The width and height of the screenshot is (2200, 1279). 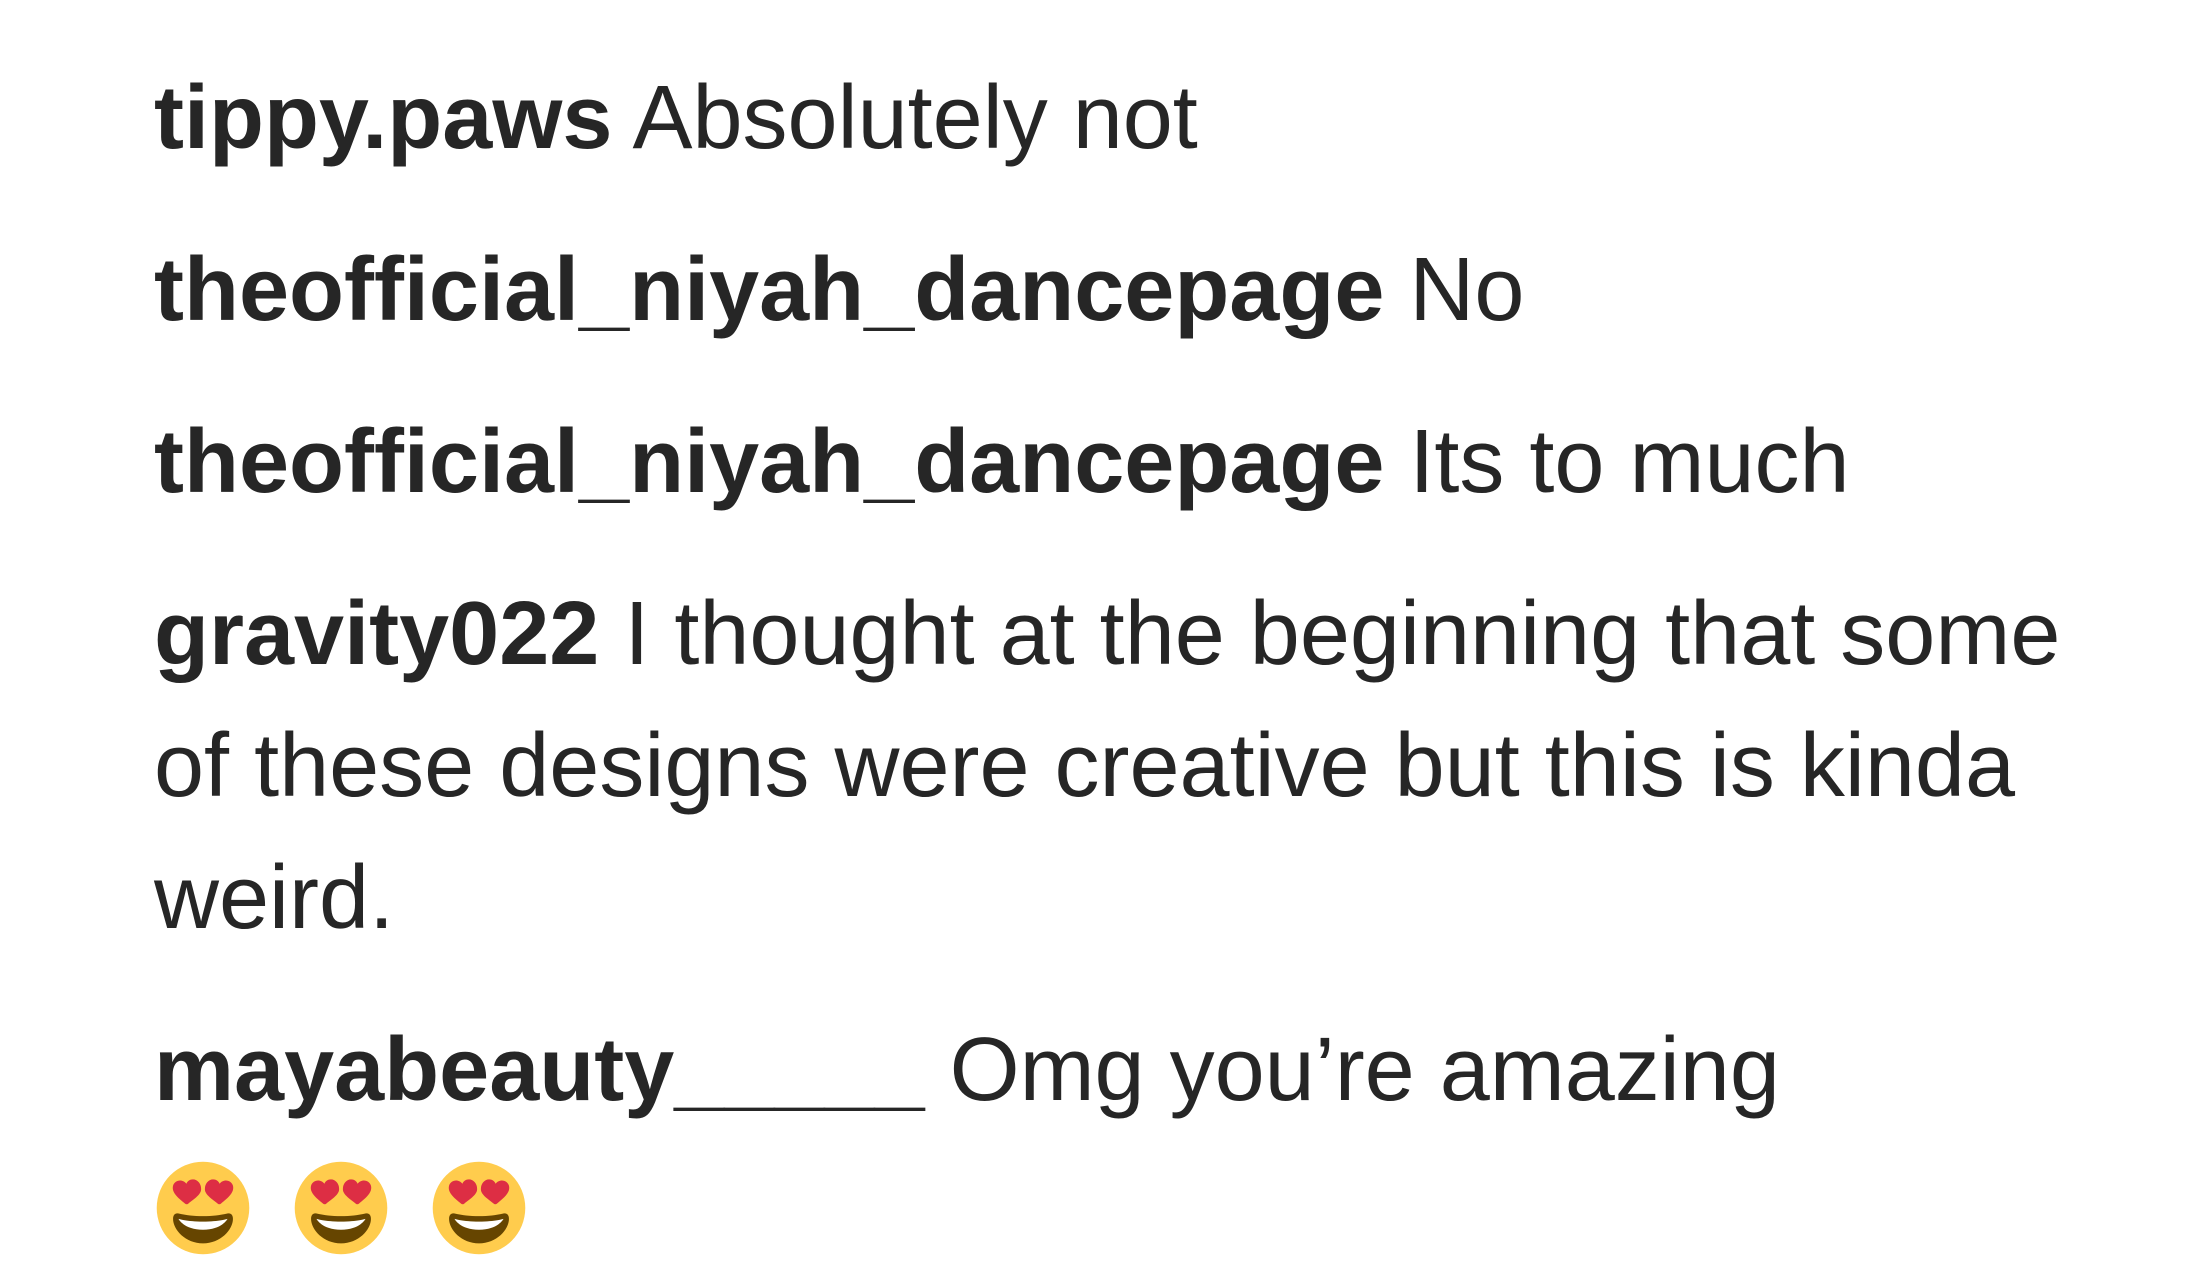 I want to click on comment-item: theofficial_niyah_dancepage No, so click(x=1134, y=290).